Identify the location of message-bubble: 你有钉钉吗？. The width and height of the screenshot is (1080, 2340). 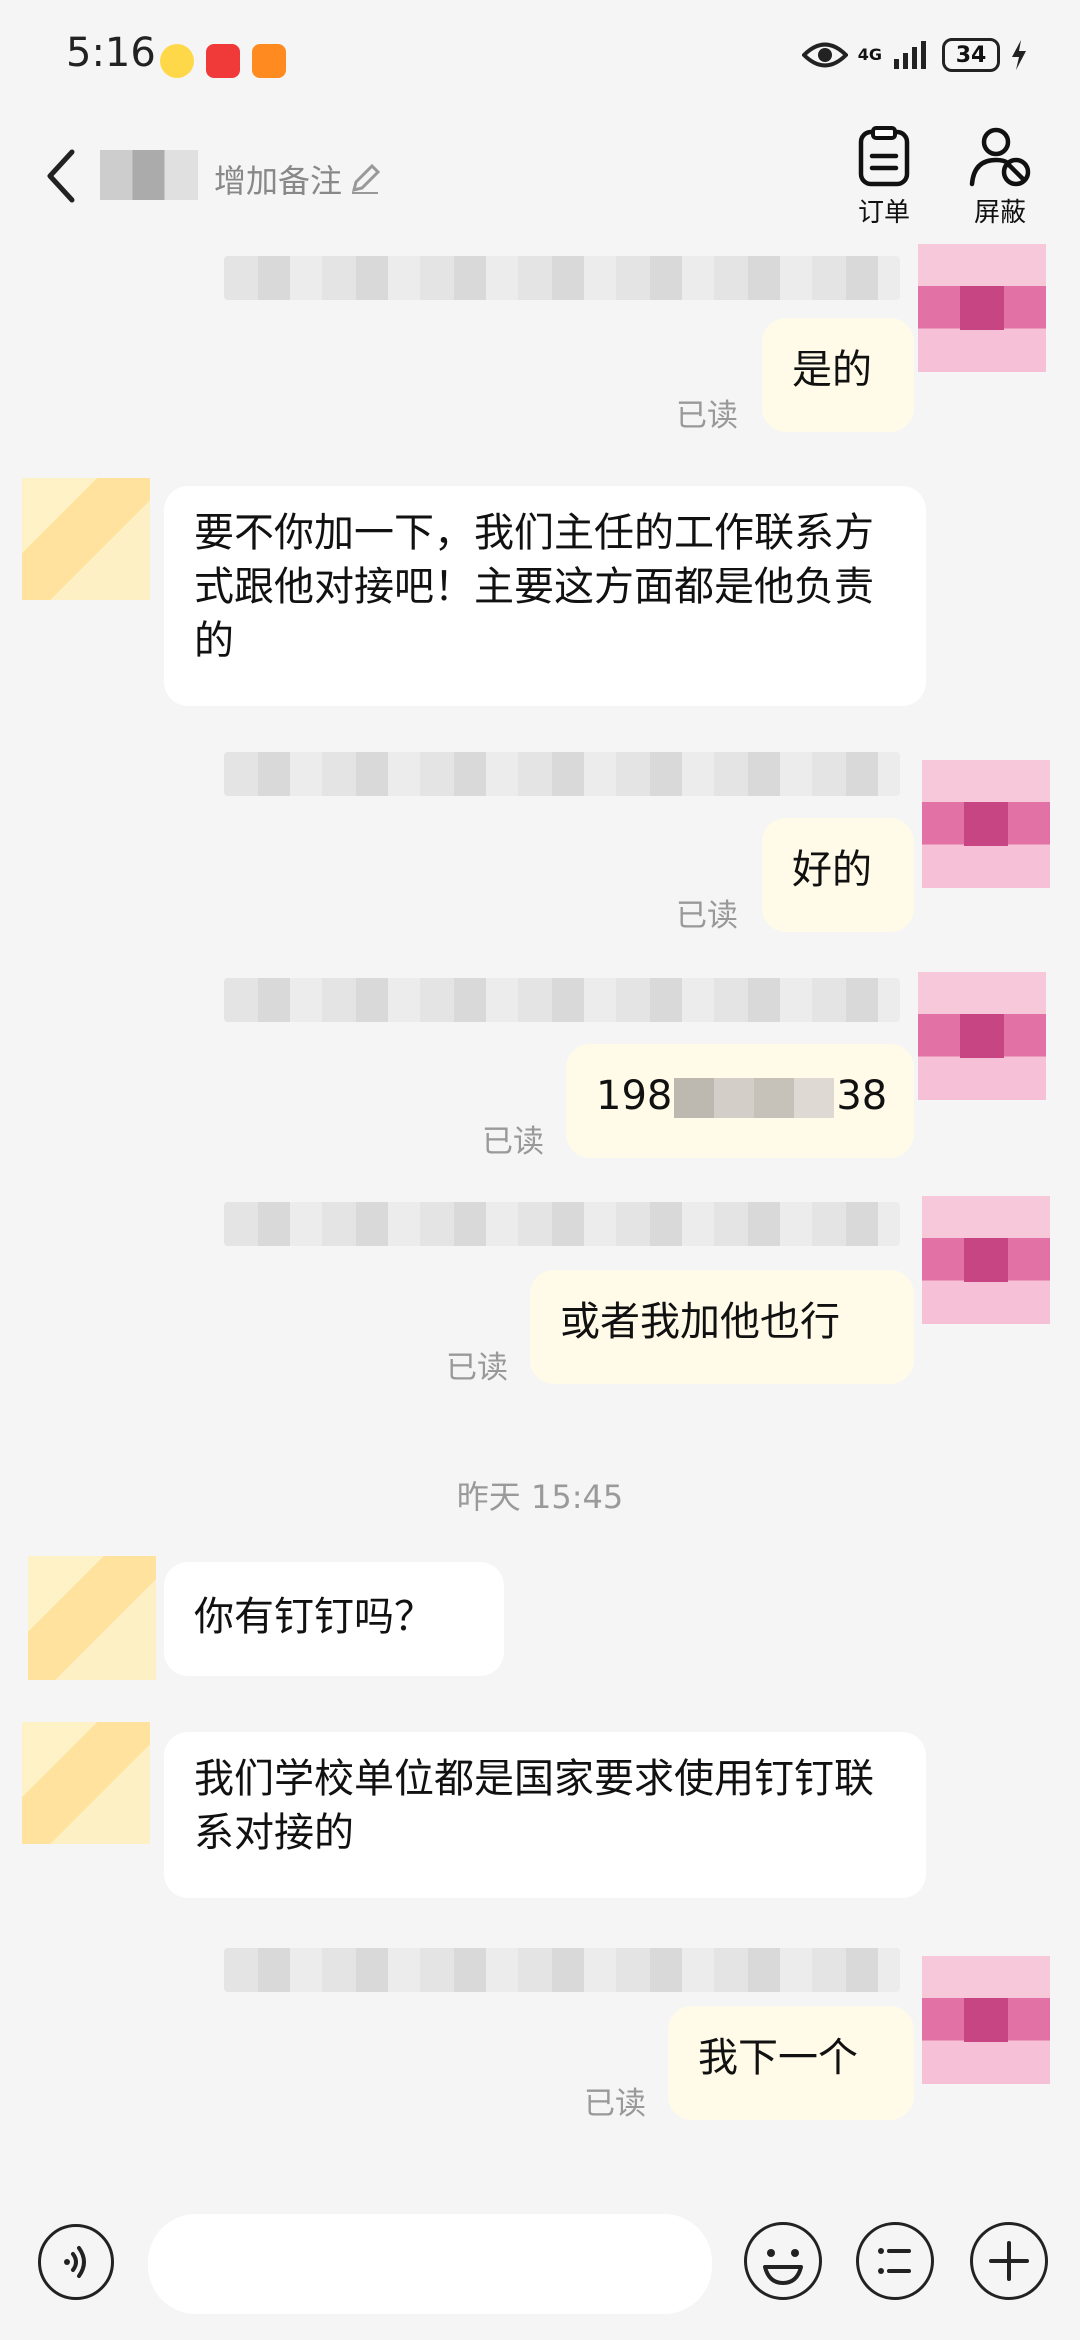
(334, 1619).